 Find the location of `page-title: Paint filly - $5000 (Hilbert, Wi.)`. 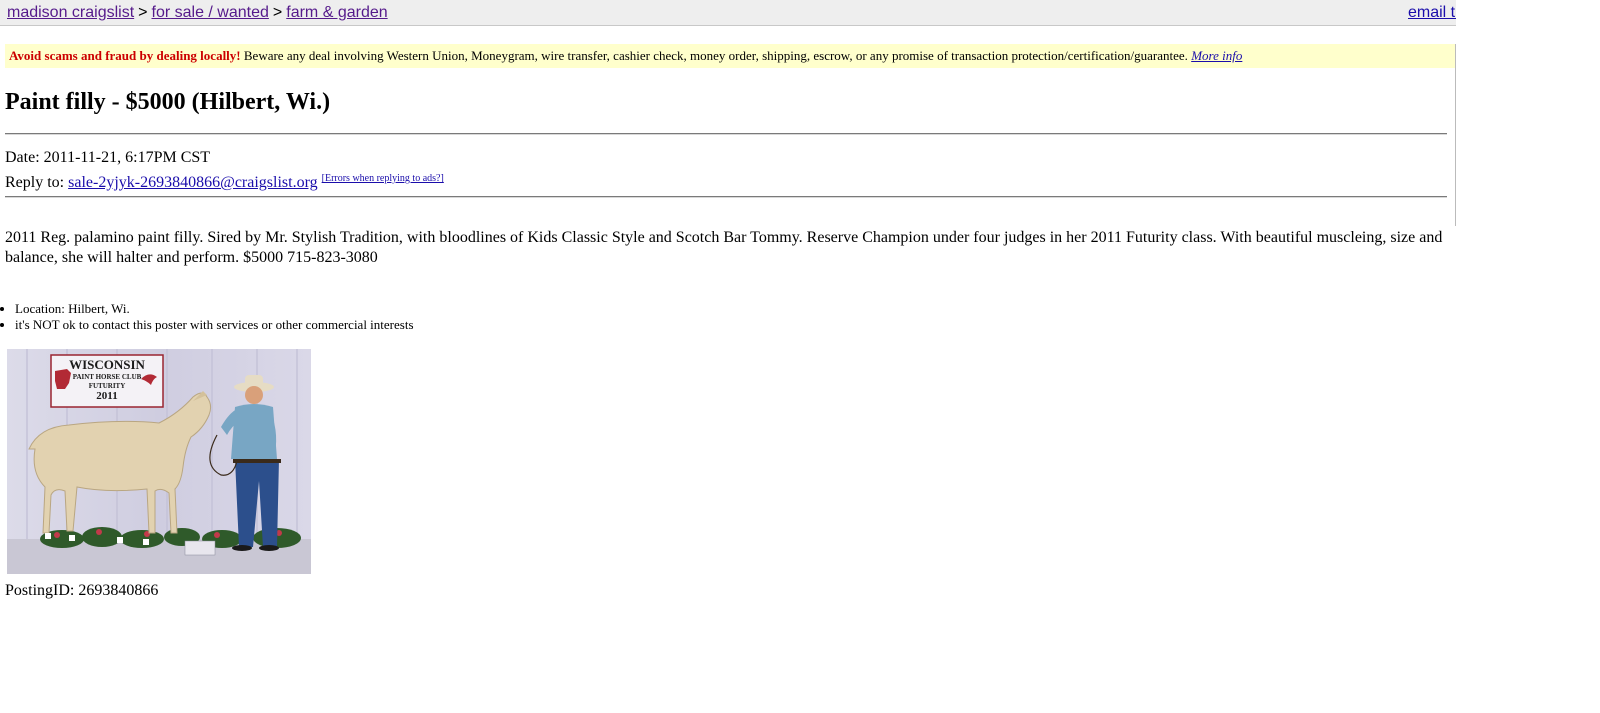

page-title: Paint filly - $5000 (Hilbert, Wi.) is located at coordinates (168, 102).